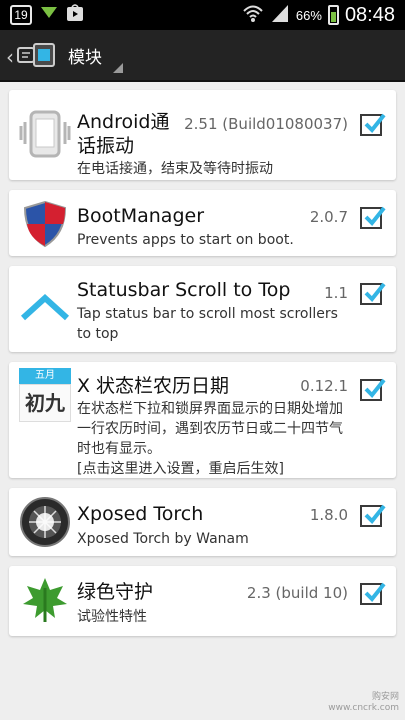 The width and height of the screenshot is (405, 720). Describe the element at coordinates (115, 592) in the screenshot. I see `module-name: 绿色守护` at that location.